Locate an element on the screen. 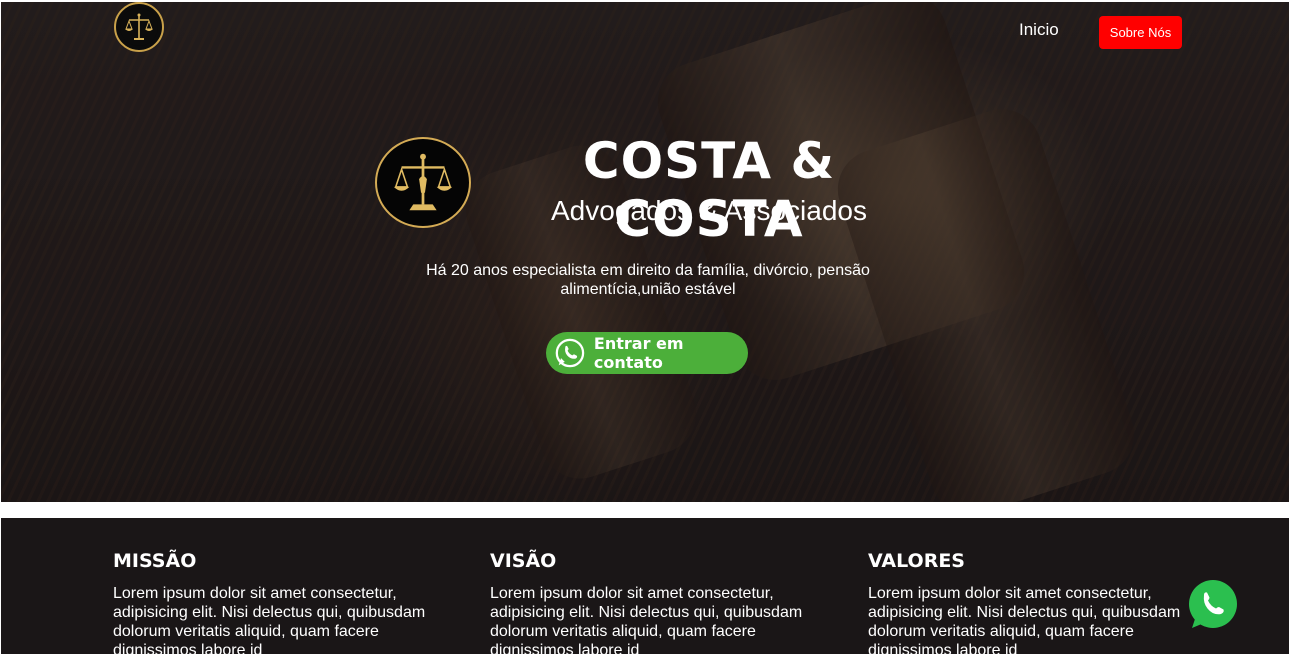  nav-link-inicio: Inicio is located at coordinates (1039, 30).